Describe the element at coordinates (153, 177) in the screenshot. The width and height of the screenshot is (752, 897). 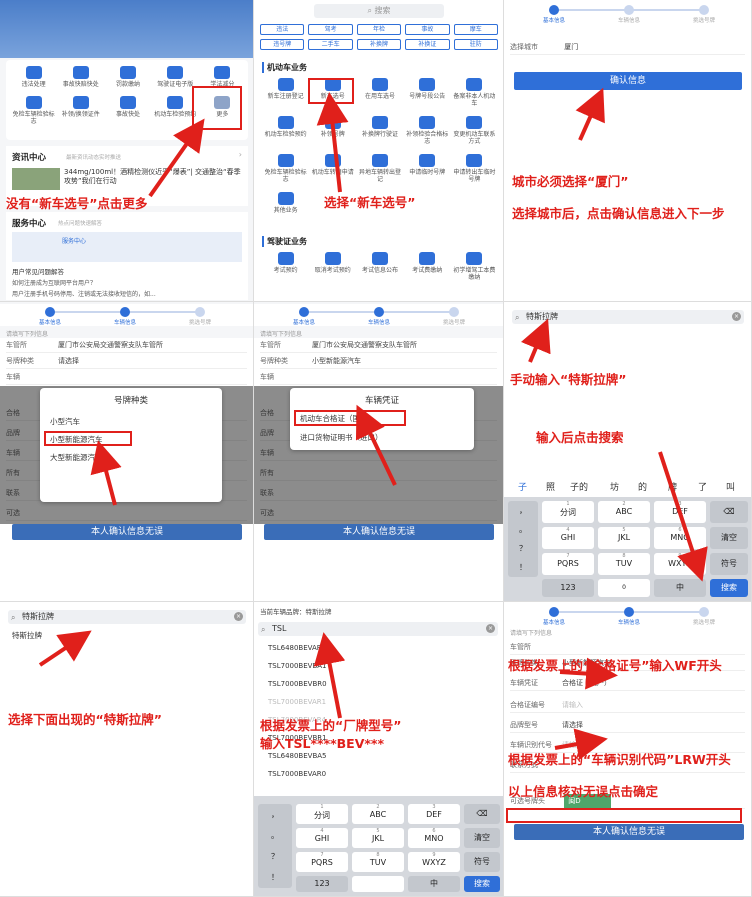
I see `news-headline: 344mg/100ml！酒精检测仪近乎“爆表”| 交通整治“春季攻势”我们在行动` at that location.